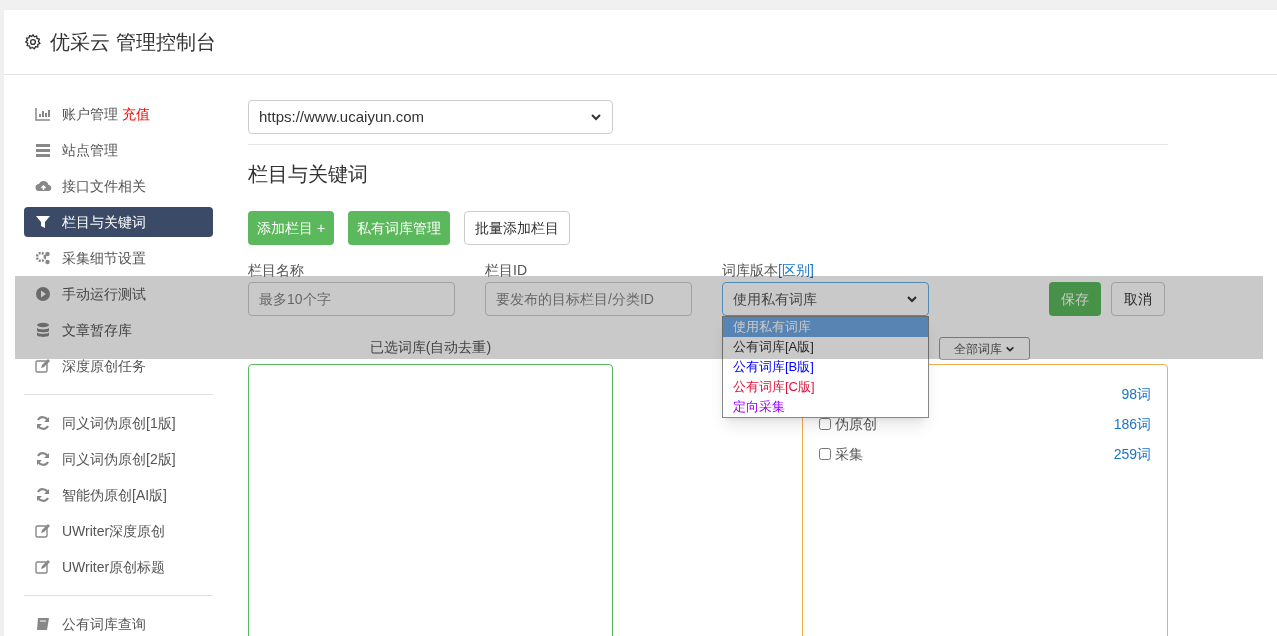  What do you see at coordinates (43, 330) in the screenshot?
I see `database-icon` at bounding box center [43, 330].